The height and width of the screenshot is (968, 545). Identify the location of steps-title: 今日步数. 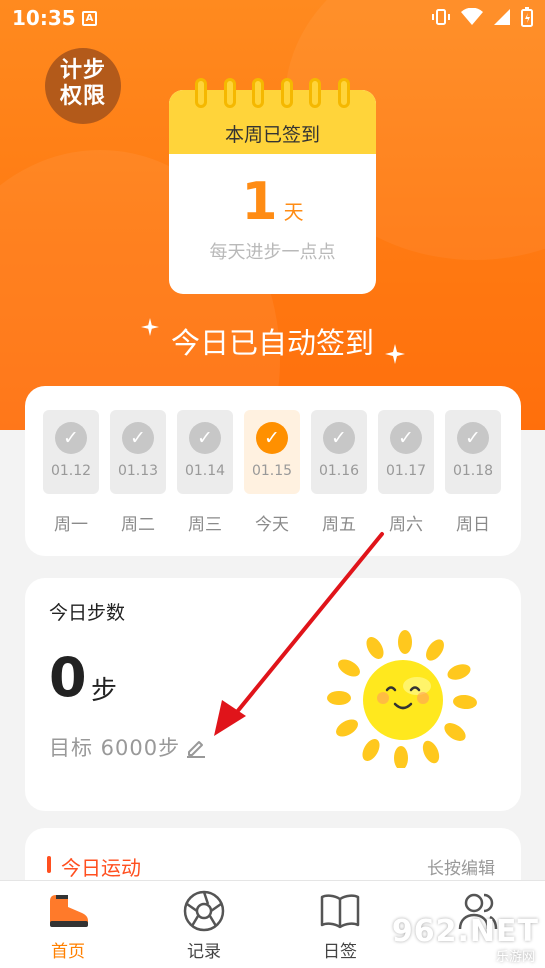
(87, 613).